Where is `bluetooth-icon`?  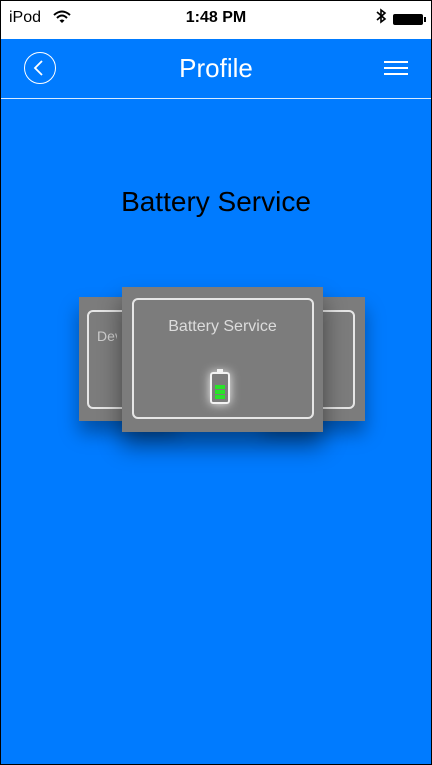
bluetooth-icon is located at coordinates (381, 18).